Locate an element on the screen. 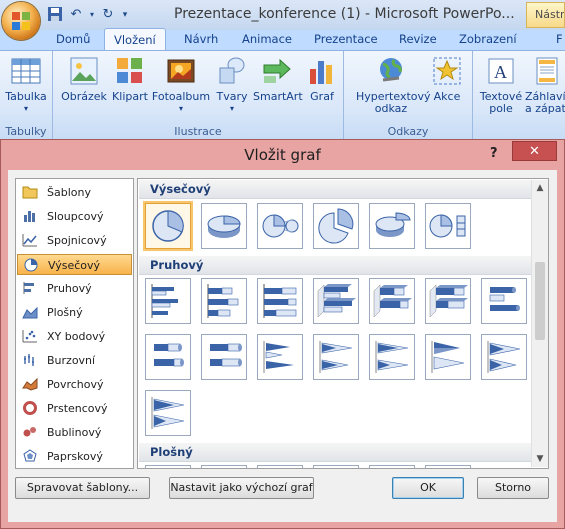 This screenshot has width=565, height=529. stock-chart-icon is located at coordinates (29, 360).